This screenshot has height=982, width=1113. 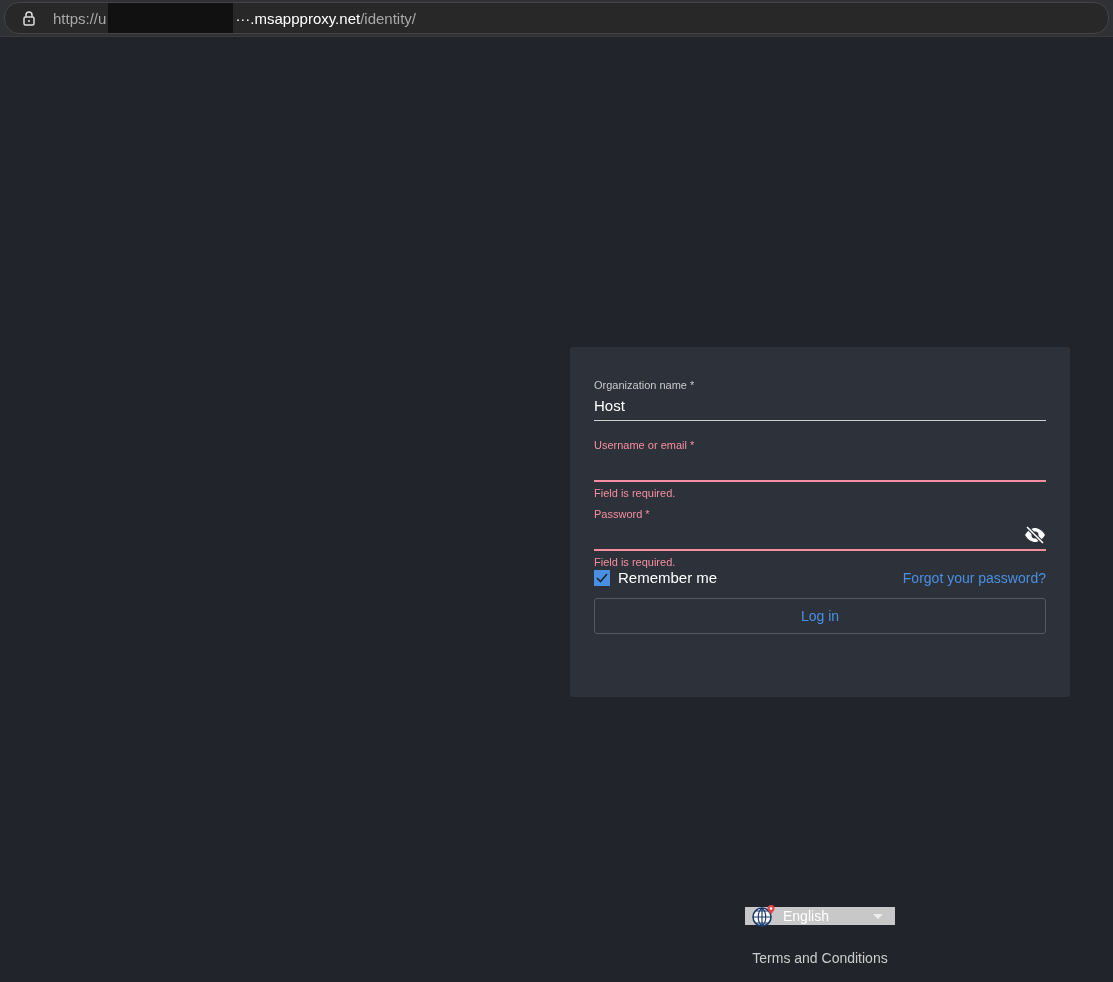 What do you see at coordinates (1035, 534) in the screenshot?
I see `eye-slash-icon` at bounding box center [1035, 534].